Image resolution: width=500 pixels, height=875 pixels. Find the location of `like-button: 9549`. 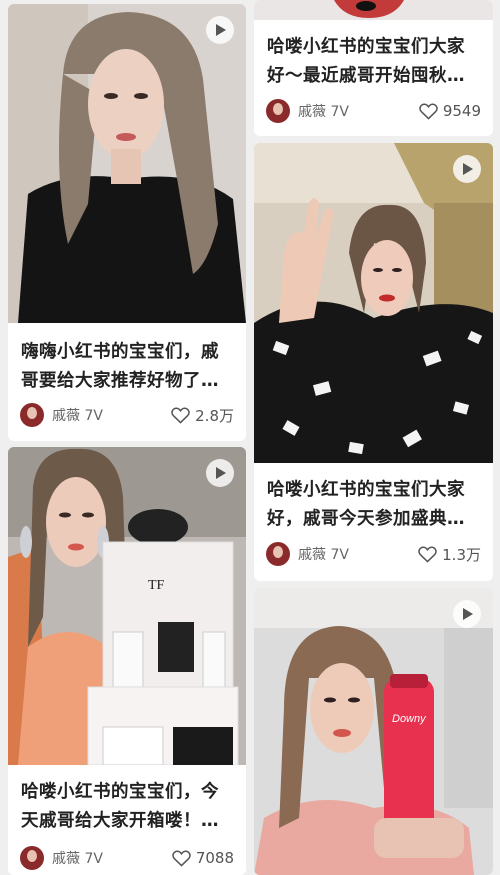

like-button: 9549 is located at coordinates (450, 111).